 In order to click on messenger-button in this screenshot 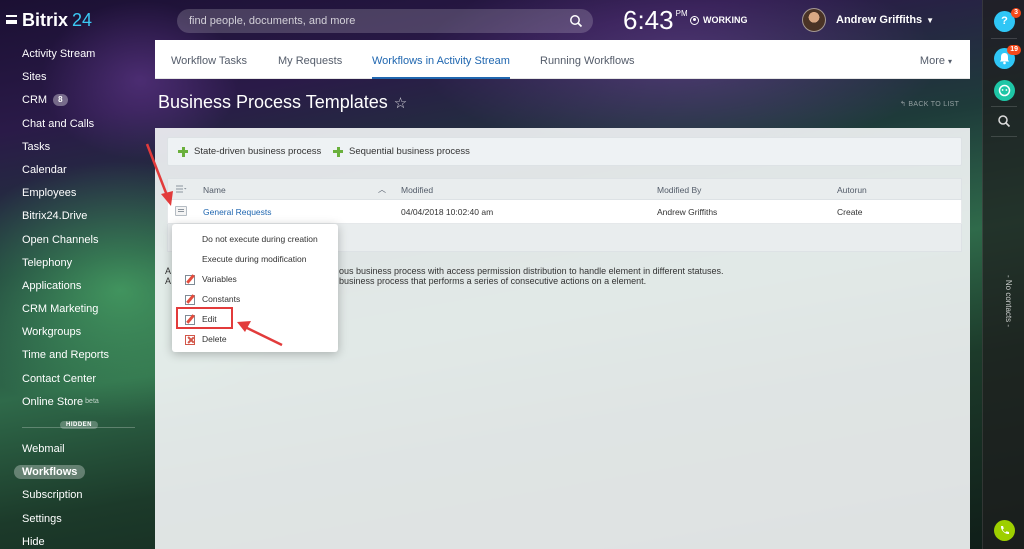, I will do `click(1004, 90)`.